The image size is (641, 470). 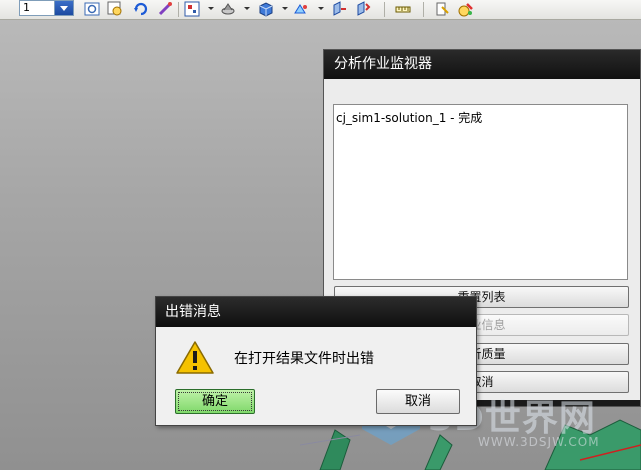 I want to click on error-message-dialog: 出错消息 在打开结果文件时出错 确定 取消, so click(x=316, y=361).